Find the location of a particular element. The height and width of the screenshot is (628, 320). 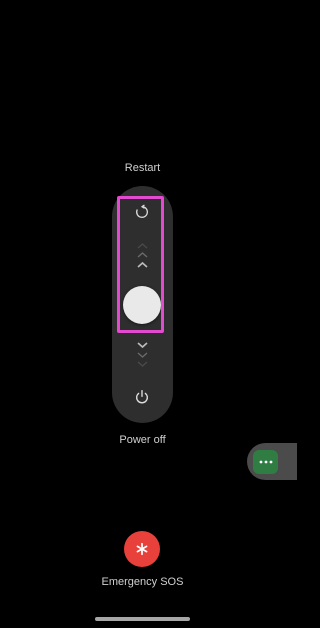

chevron-down-icon is located at coordinates (142, 354).